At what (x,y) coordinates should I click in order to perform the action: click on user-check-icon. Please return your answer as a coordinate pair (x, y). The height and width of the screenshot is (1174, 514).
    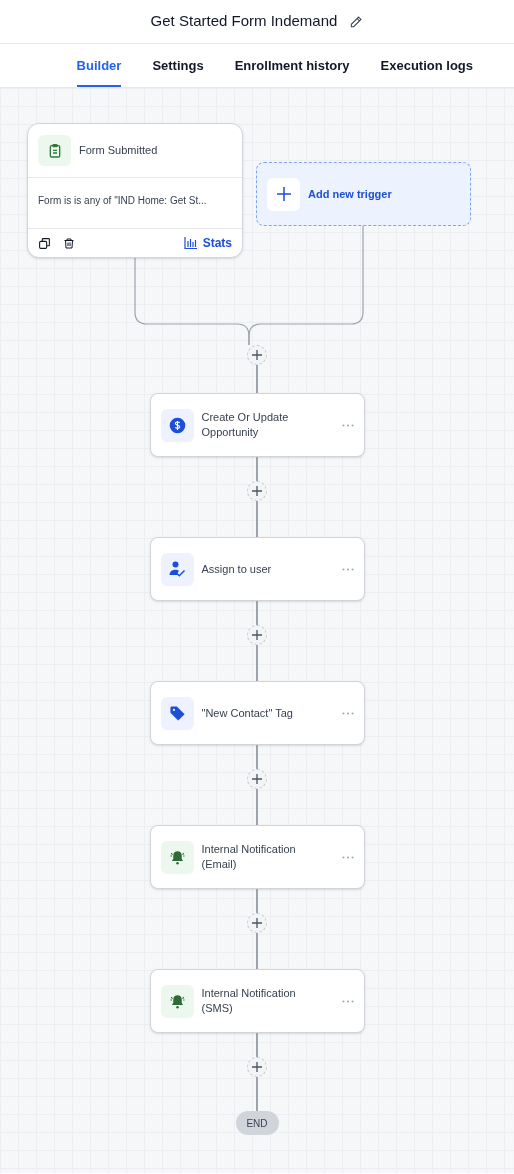
    Looking at the image, I should click on (177, 569).